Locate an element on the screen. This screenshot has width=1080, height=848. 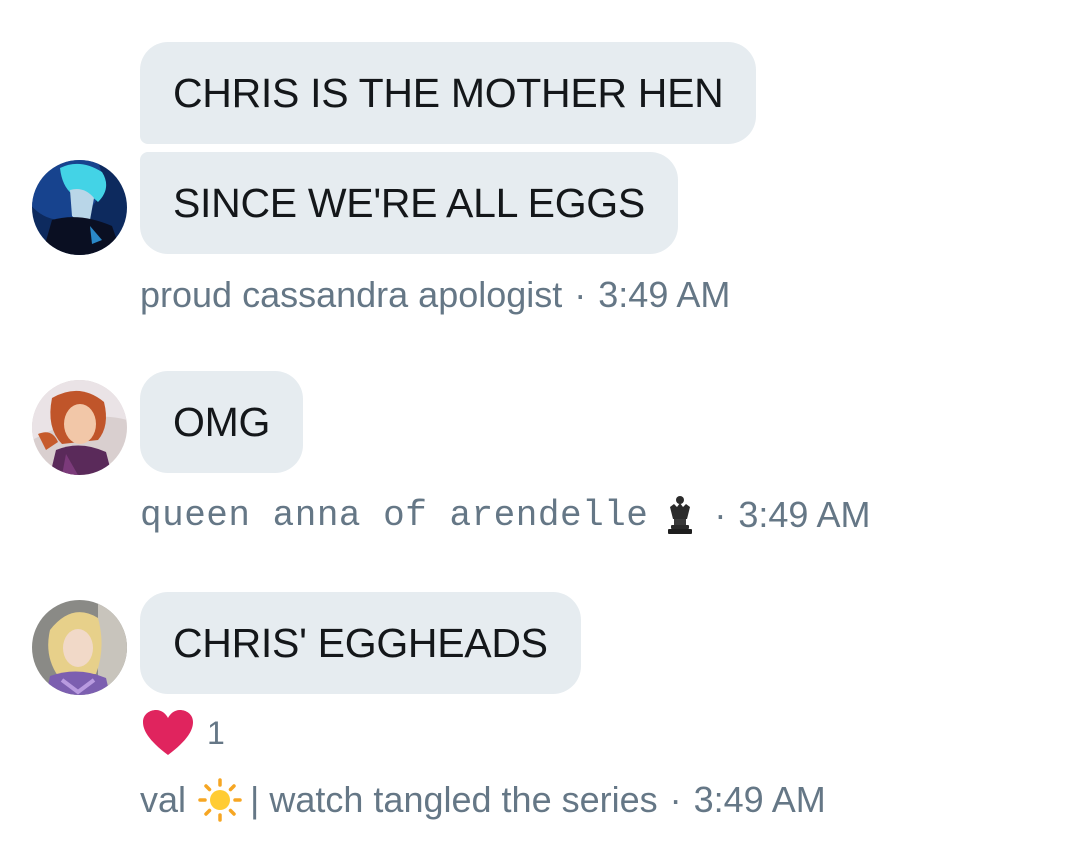
chess-queen-icon is located at coordinates (680, 515).